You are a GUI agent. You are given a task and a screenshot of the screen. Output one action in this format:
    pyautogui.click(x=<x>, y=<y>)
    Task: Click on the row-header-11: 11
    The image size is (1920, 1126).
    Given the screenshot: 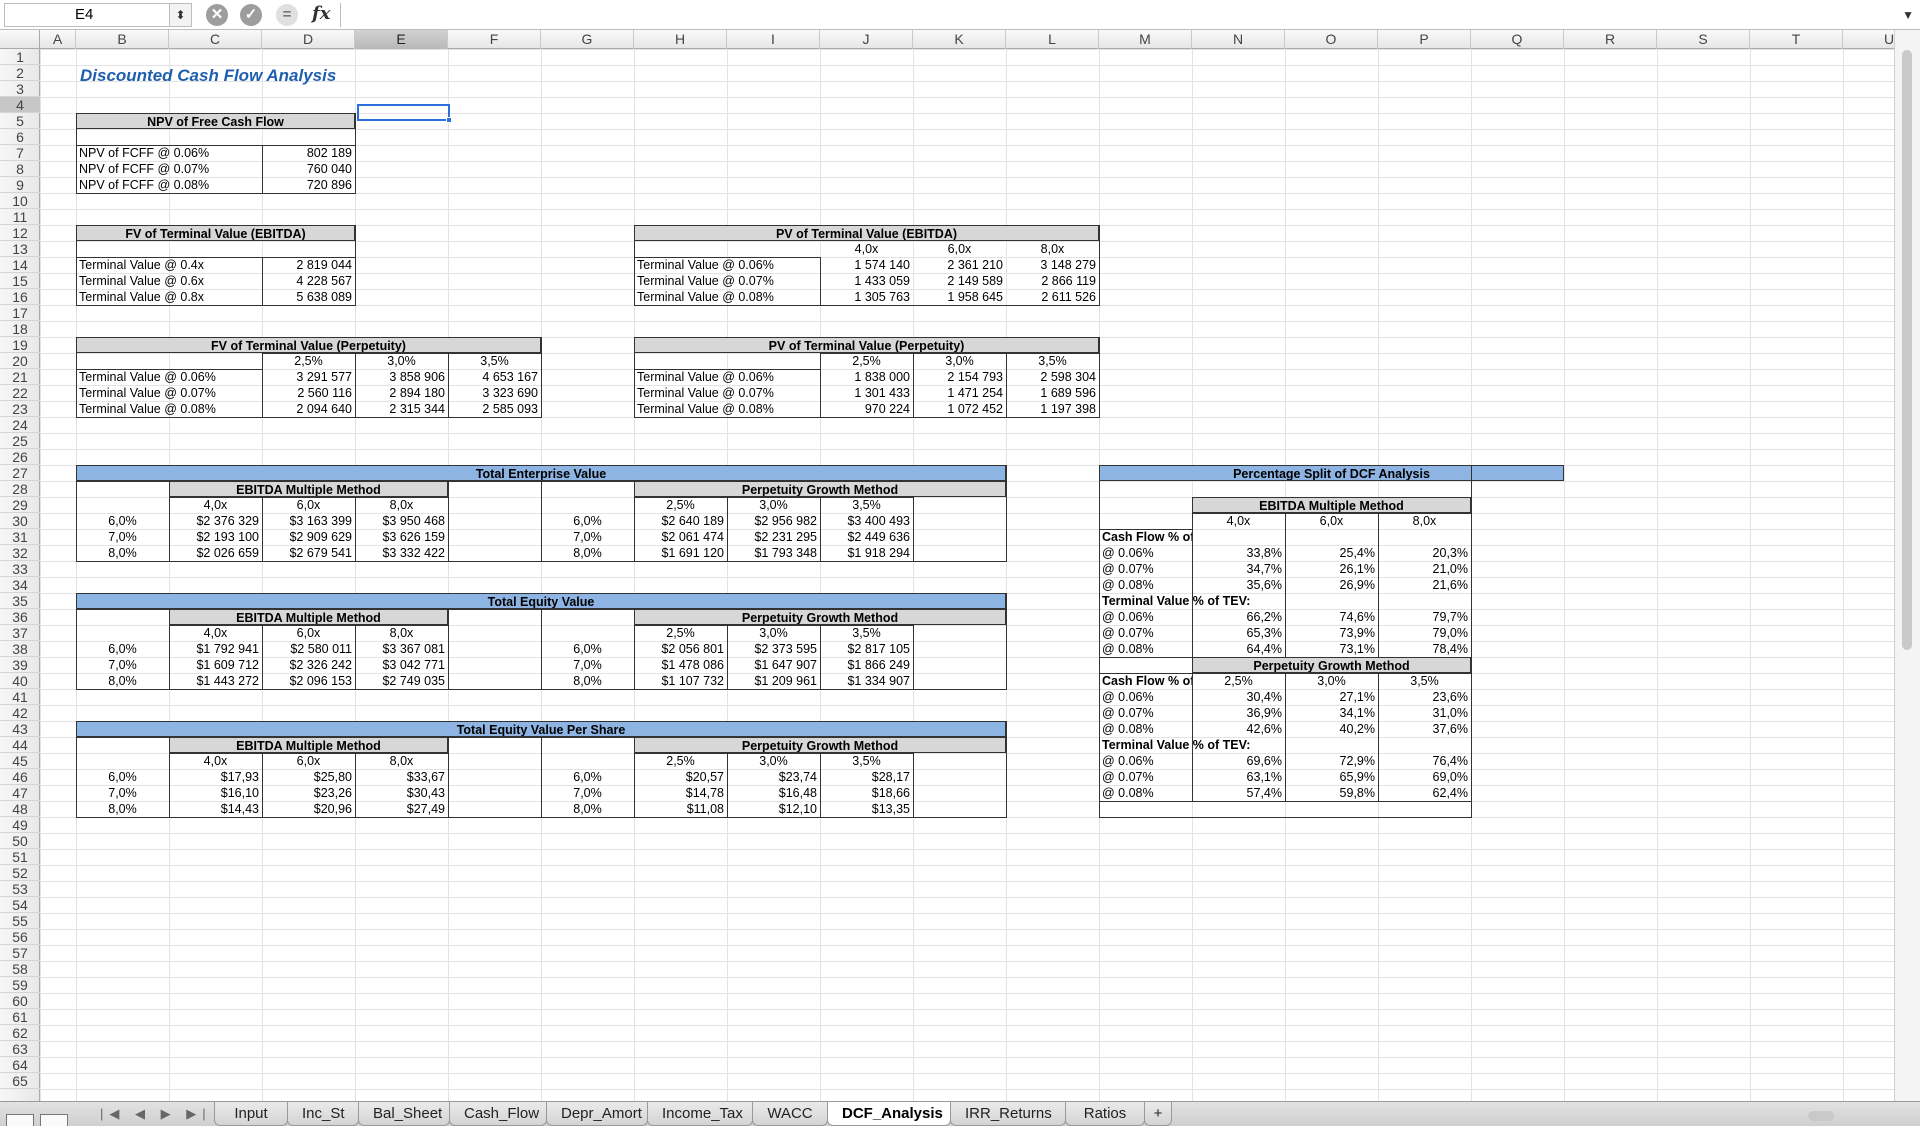 What is the action you would take?
    pyautogui.click(x=20, y=217)
    